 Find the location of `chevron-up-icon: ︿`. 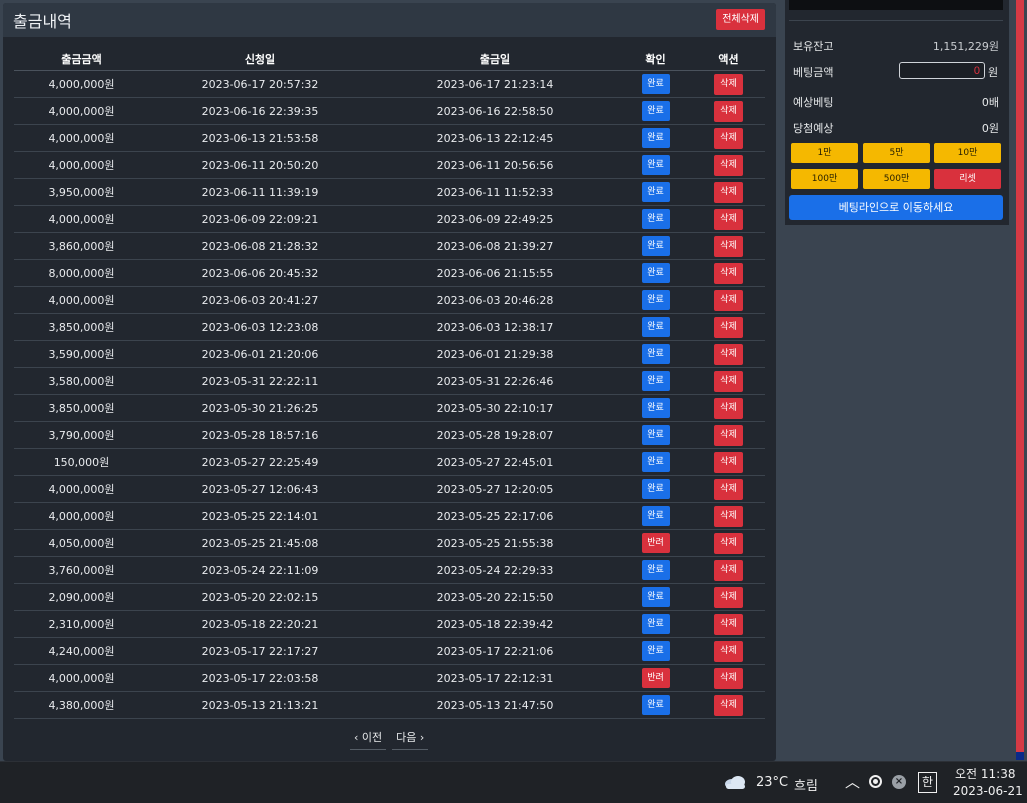

chevron-up-icon: ︿ is located at coordinates (852, 781).